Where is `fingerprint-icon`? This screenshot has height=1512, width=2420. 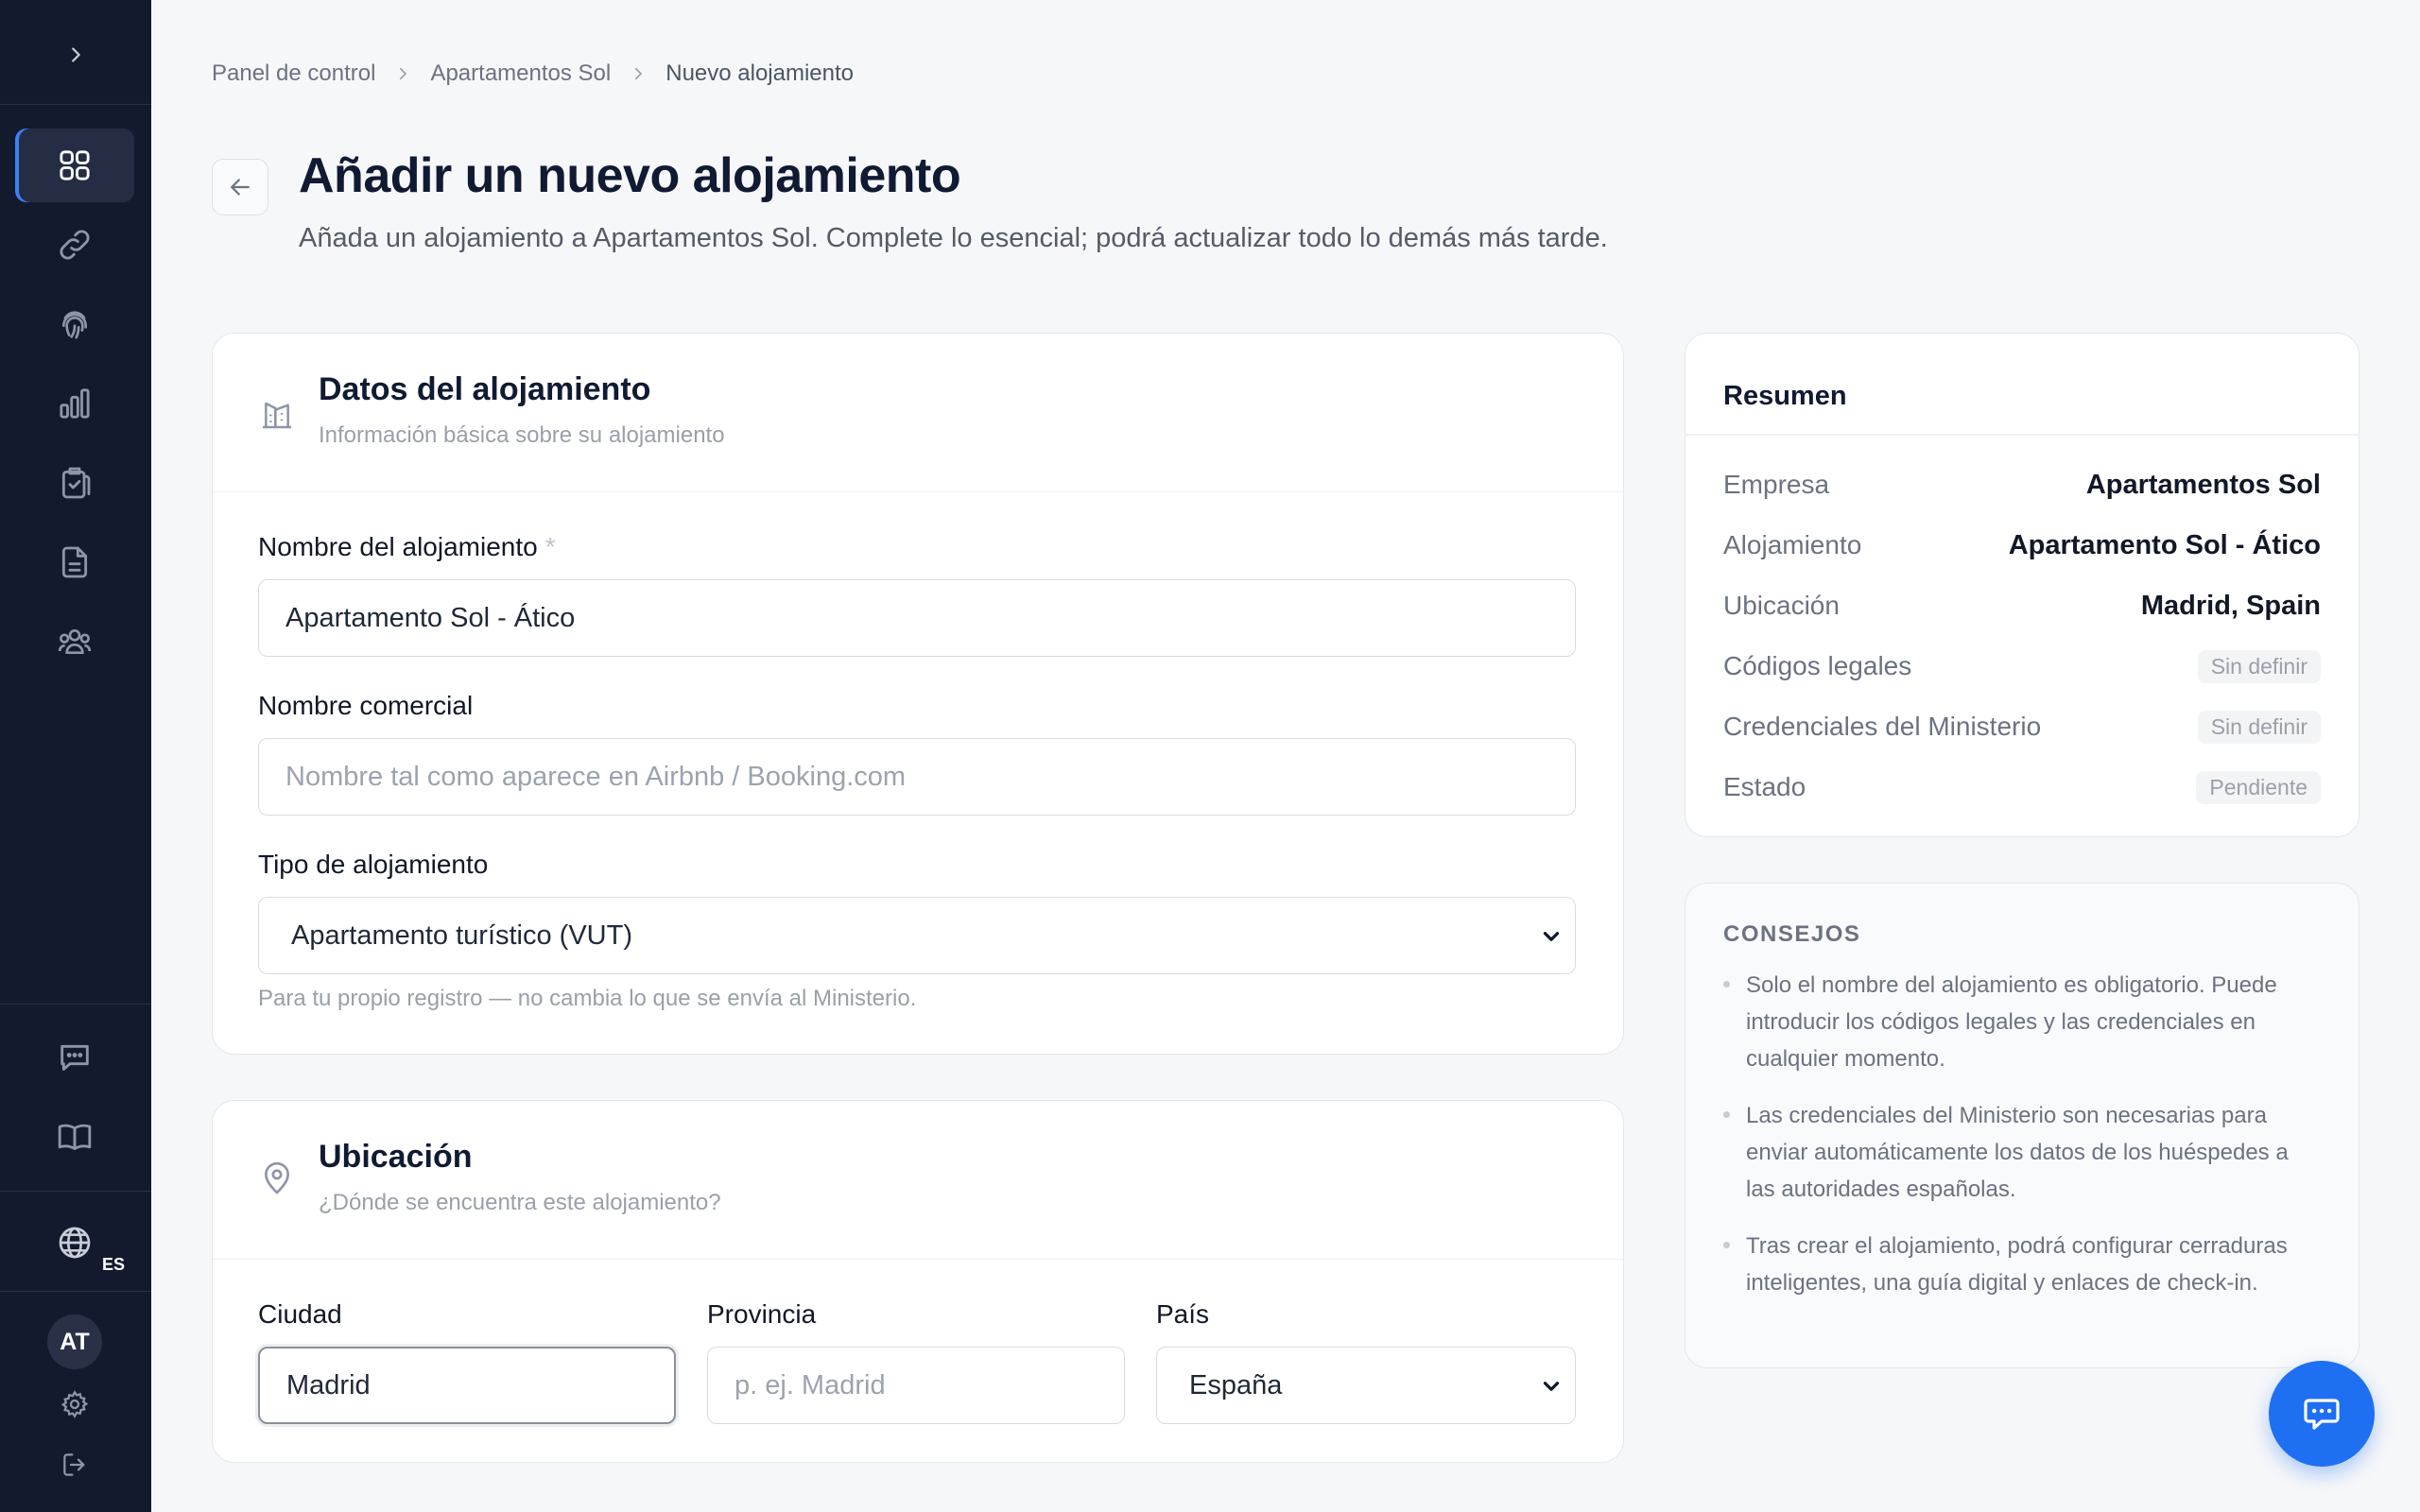 fingerprint-icon is located at coordinates (74, 325).